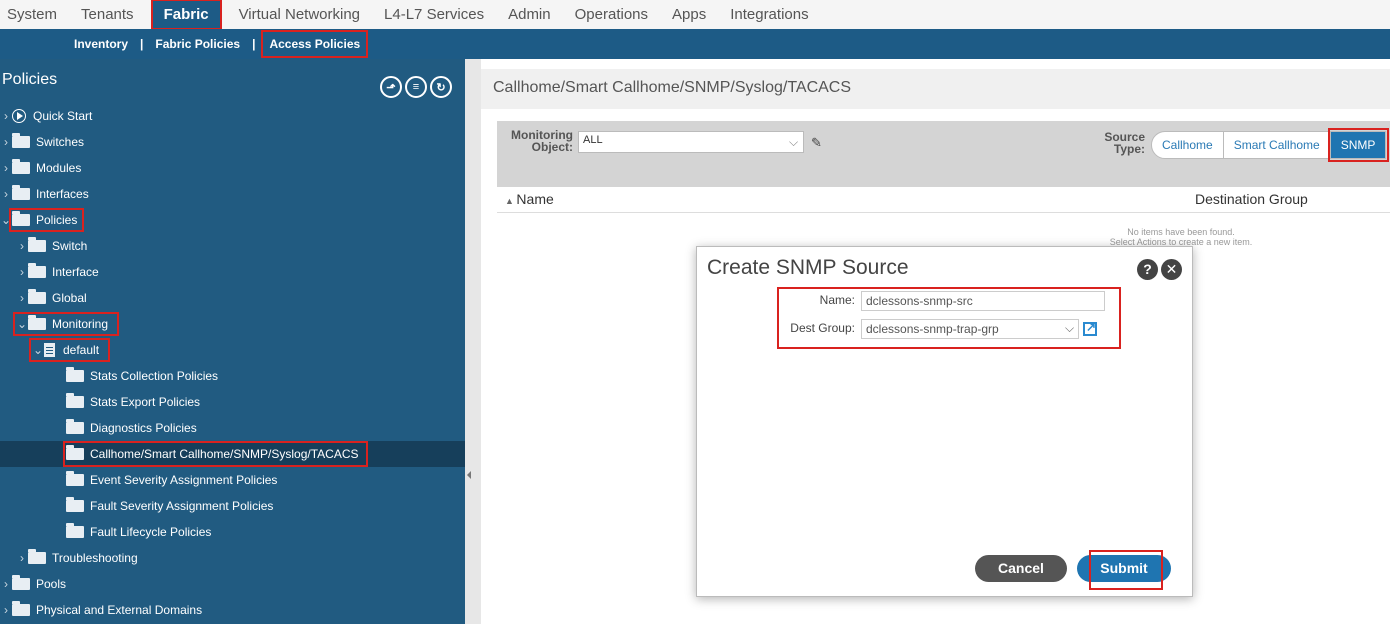 This screenshot has height=624, width=1390. What do you see at coordinates (808, 267) in the screenshot?
I see `dialog-title: Create SNMP Source` at bounding box center [808, 267].